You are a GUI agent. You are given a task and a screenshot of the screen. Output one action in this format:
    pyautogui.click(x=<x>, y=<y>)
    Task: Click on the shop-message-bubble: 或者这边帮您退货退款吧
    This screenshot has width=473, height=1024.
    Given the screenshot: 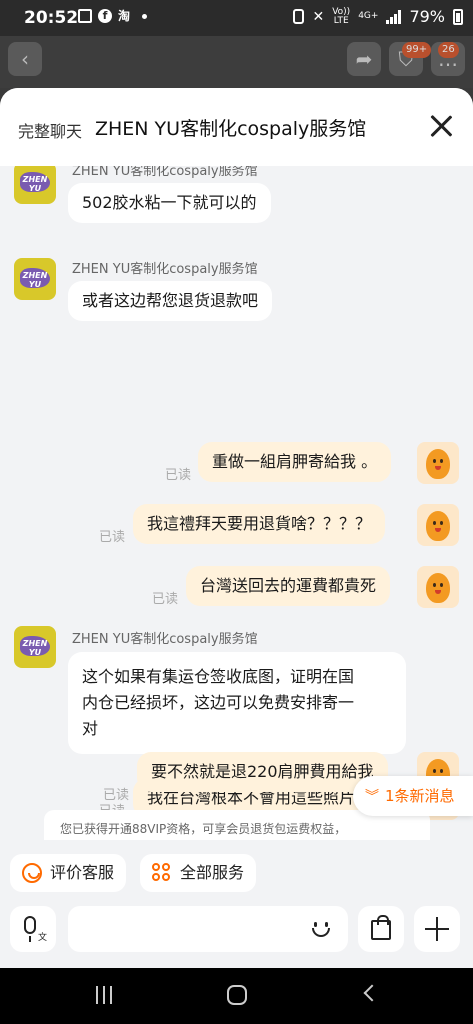 What is the action you would take?
    pyautogui.click(x=170, y=301)
    